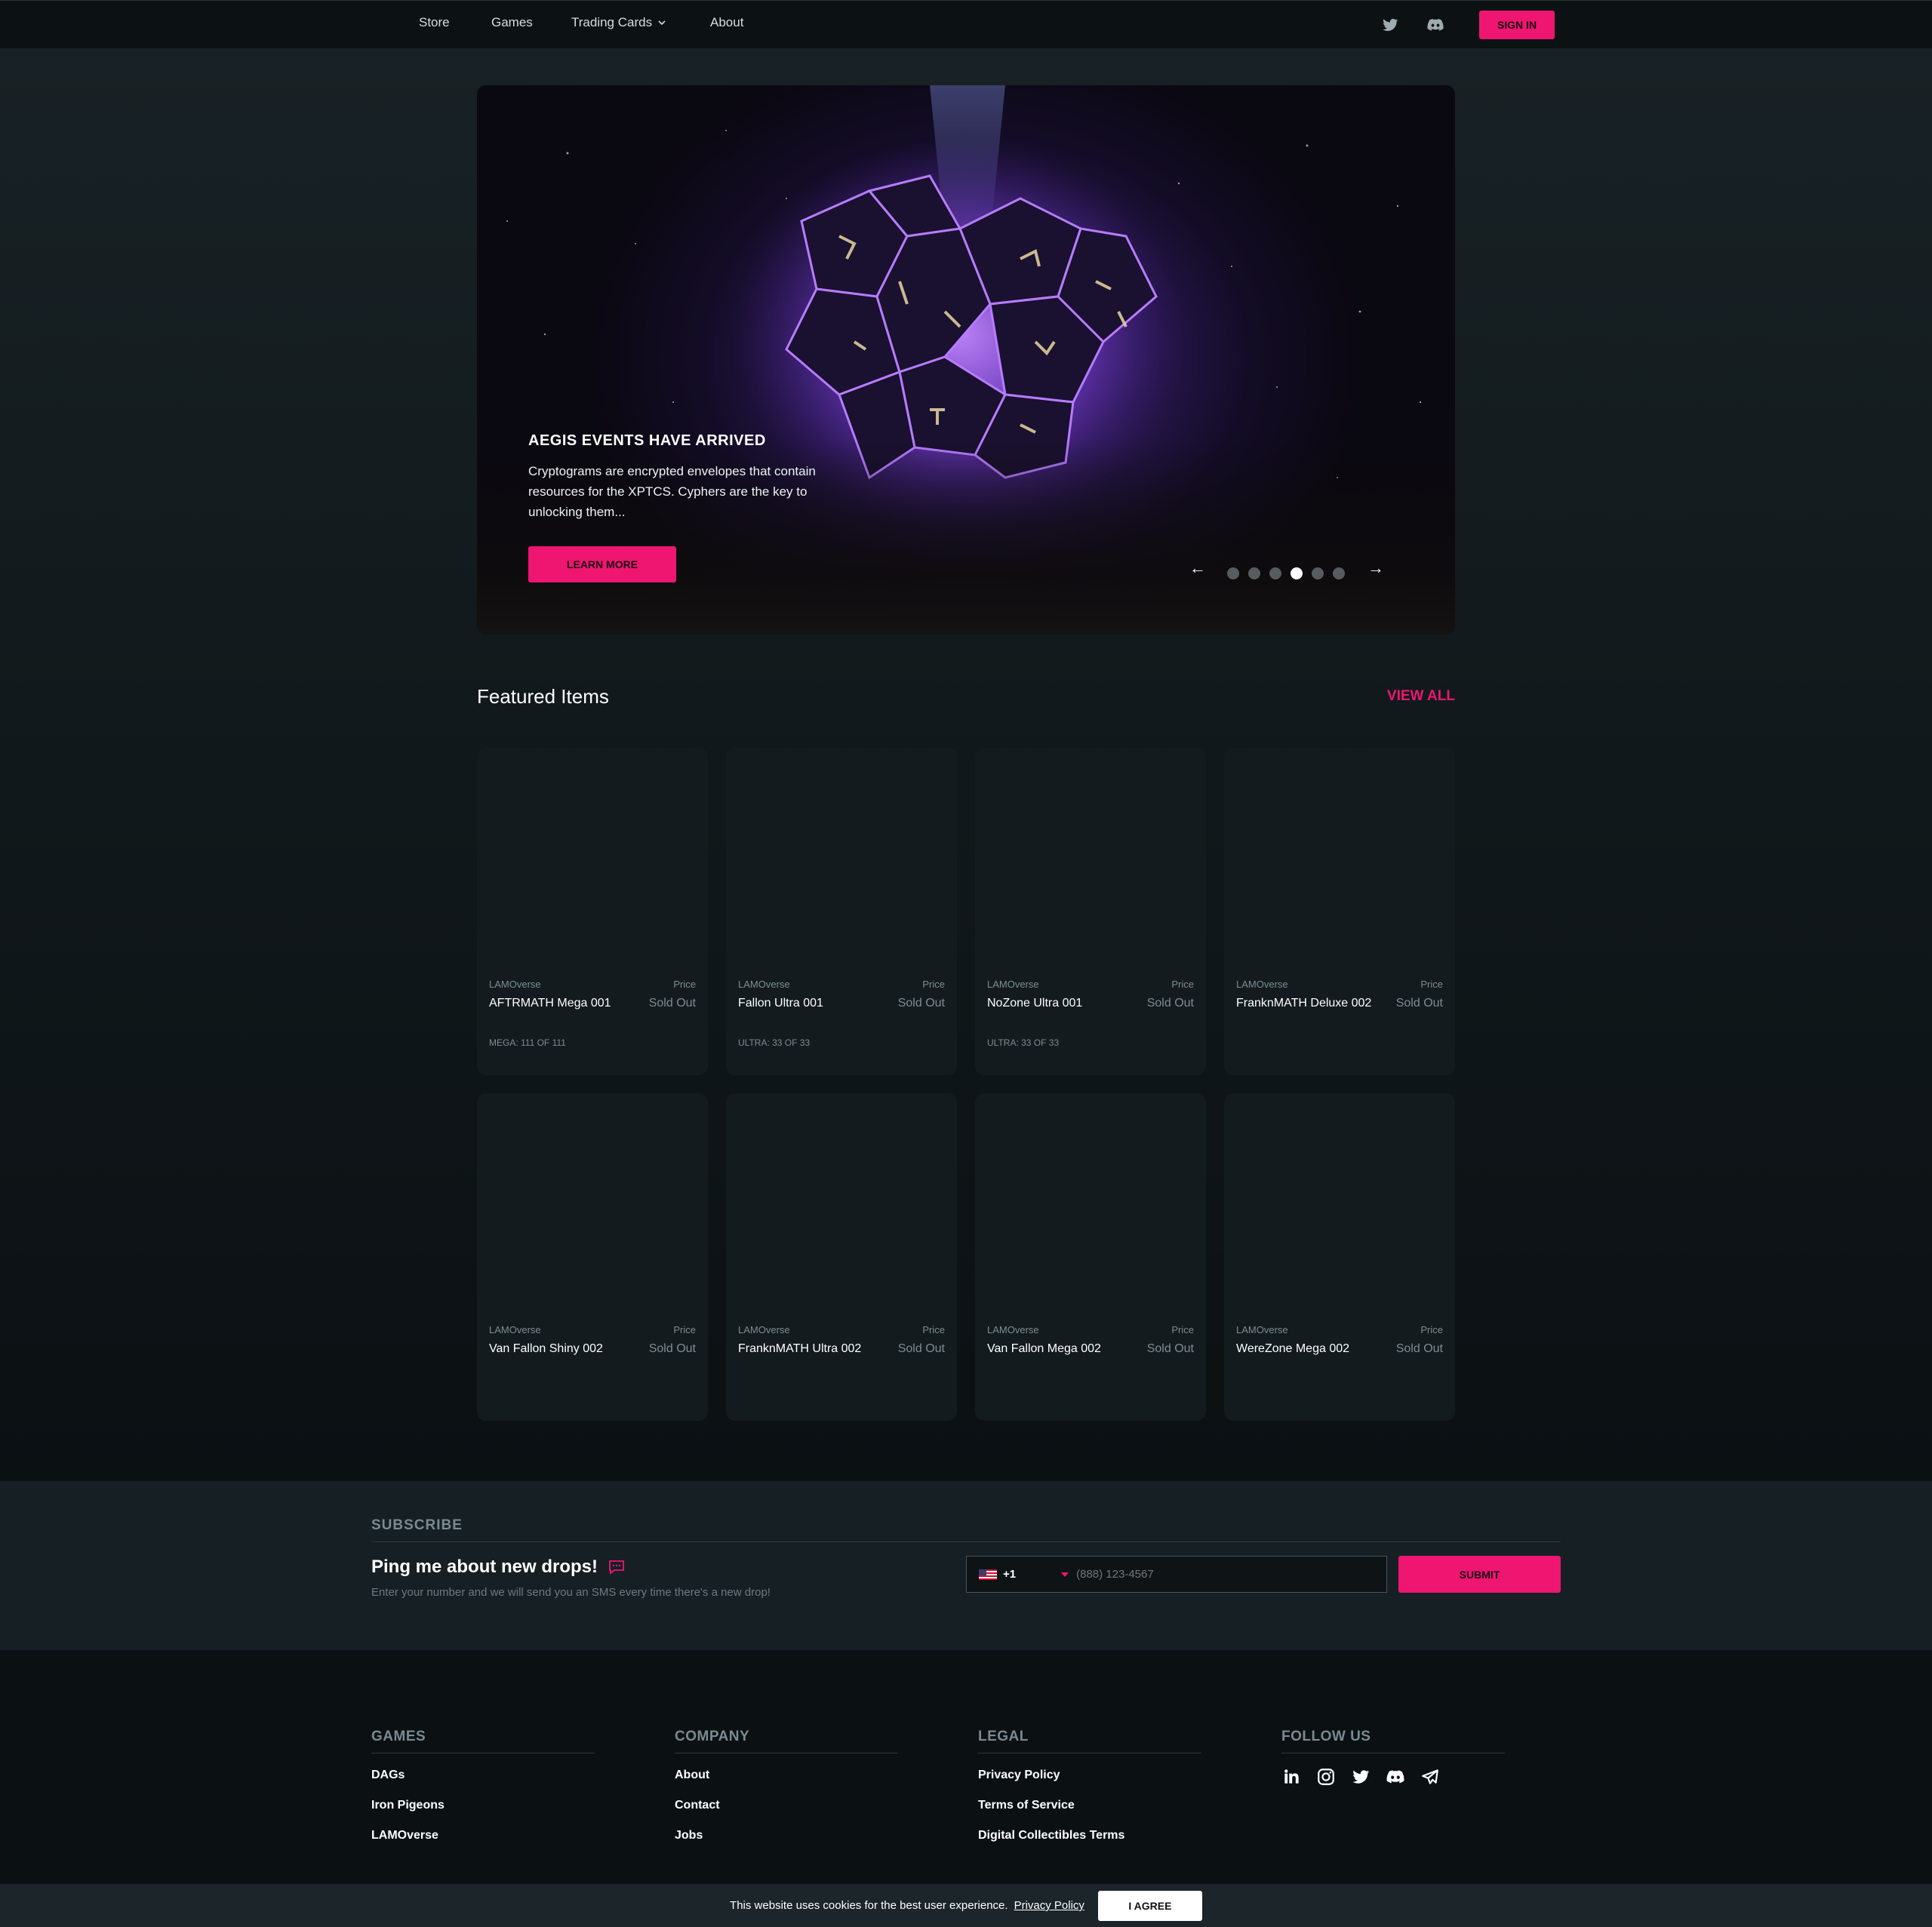 This screenshot has height=1927, width=1932. Describe the element at coordinates (1517, 25) in the screenshot. I see `sign-in-button: SIGN IN` at that location.